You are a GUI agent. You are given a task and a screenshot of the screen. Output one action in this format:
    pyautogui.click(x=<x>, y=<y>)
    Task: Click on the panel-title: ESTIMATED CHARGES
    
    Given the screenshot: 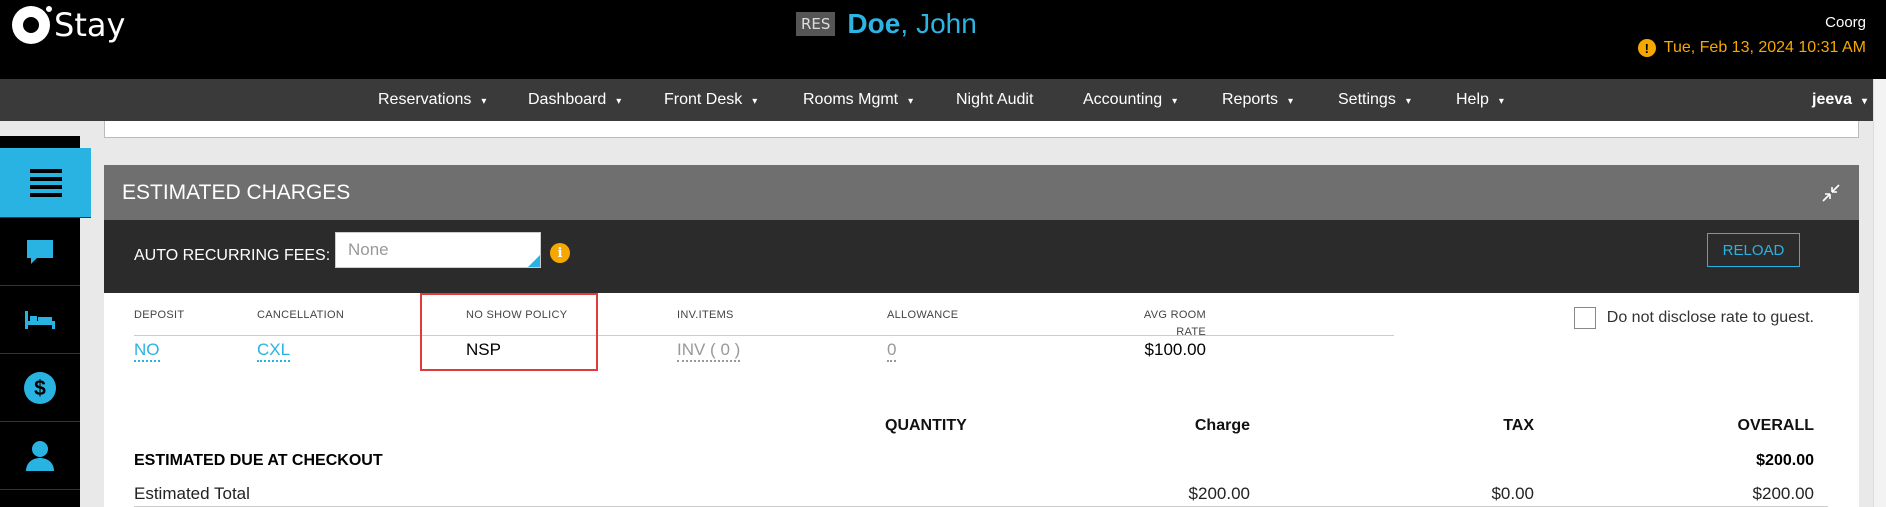 What is the action you would take?
    pyautogui.click(x=236, y=192)
    